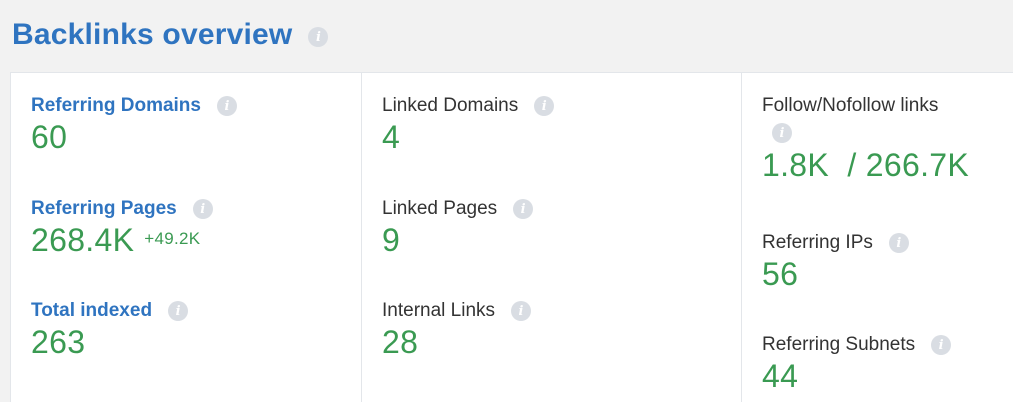  Describe the element at coordinates (116, 106) in the screenshot. I see `referring-domains-link: Referring Domains` at that location.